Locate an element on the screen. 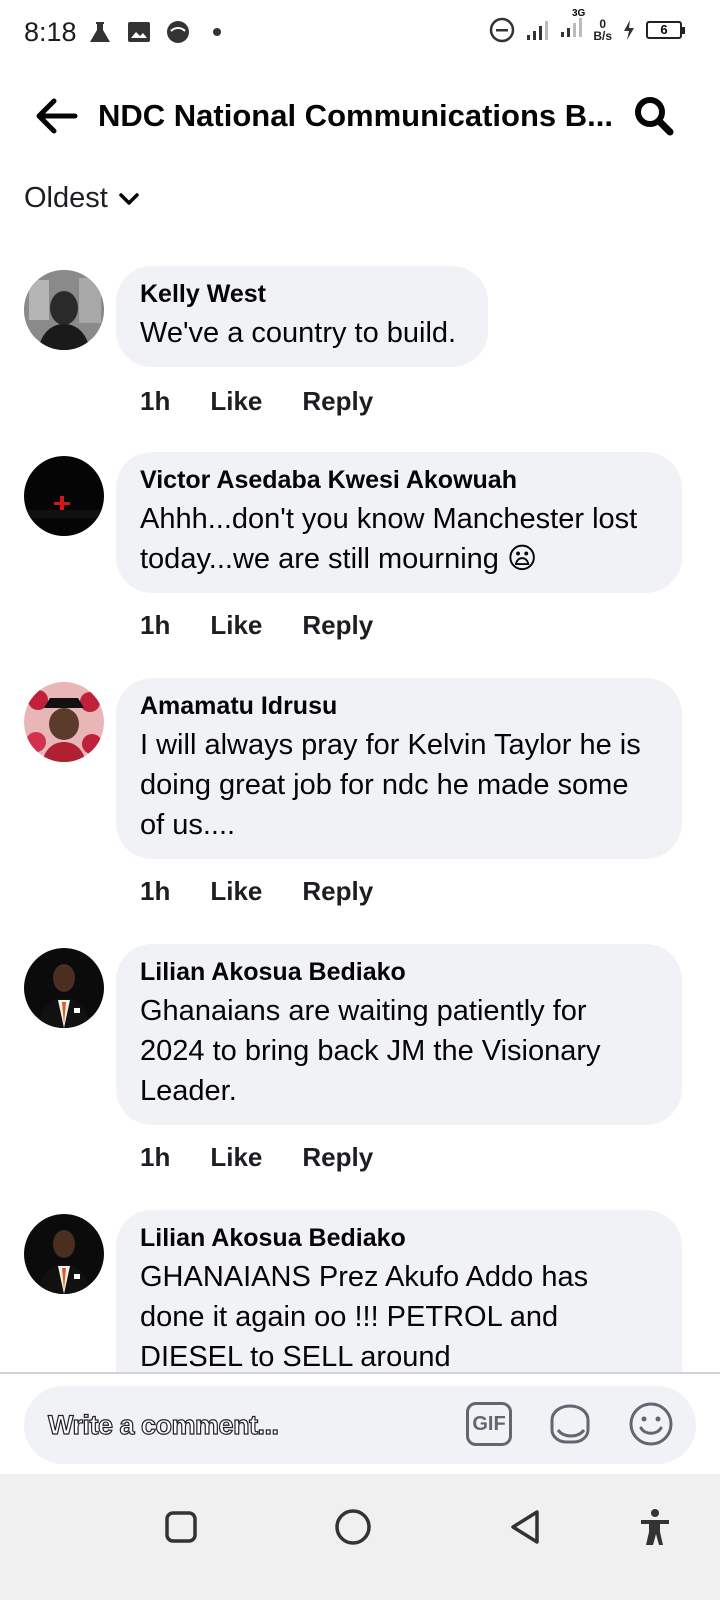  chevron-down-icon is located at coordinates (129, 198).